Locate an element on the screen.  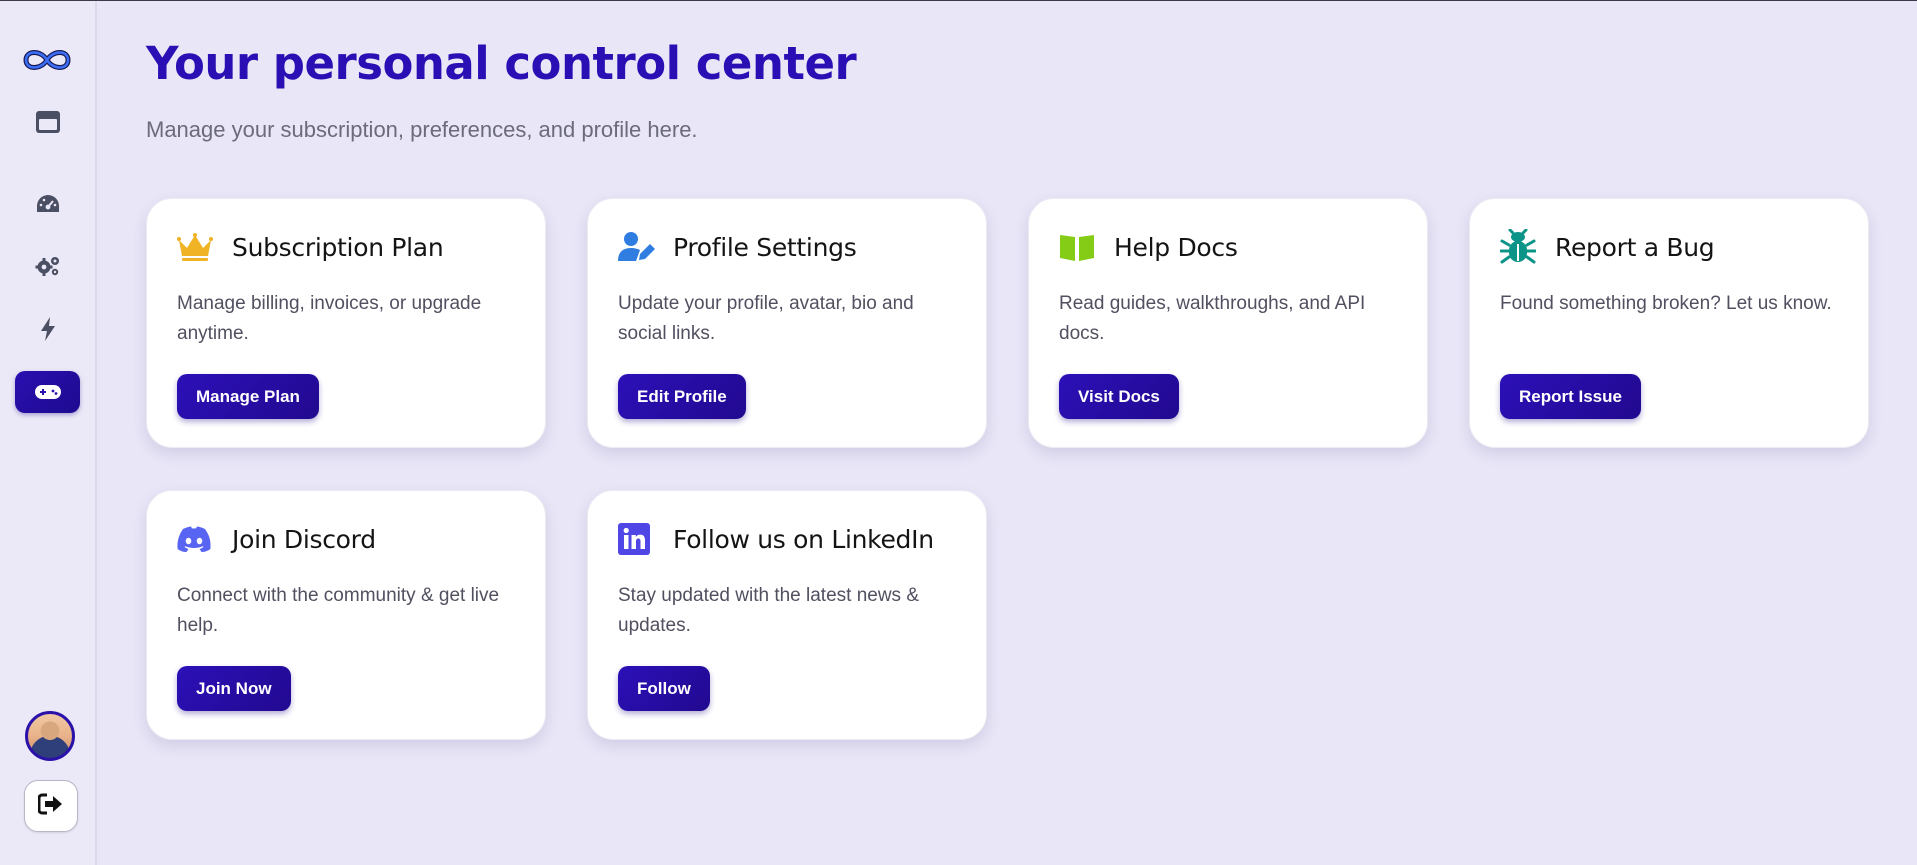
card-header: Follow us on LinkedIn is located at coordinates (776, 539).